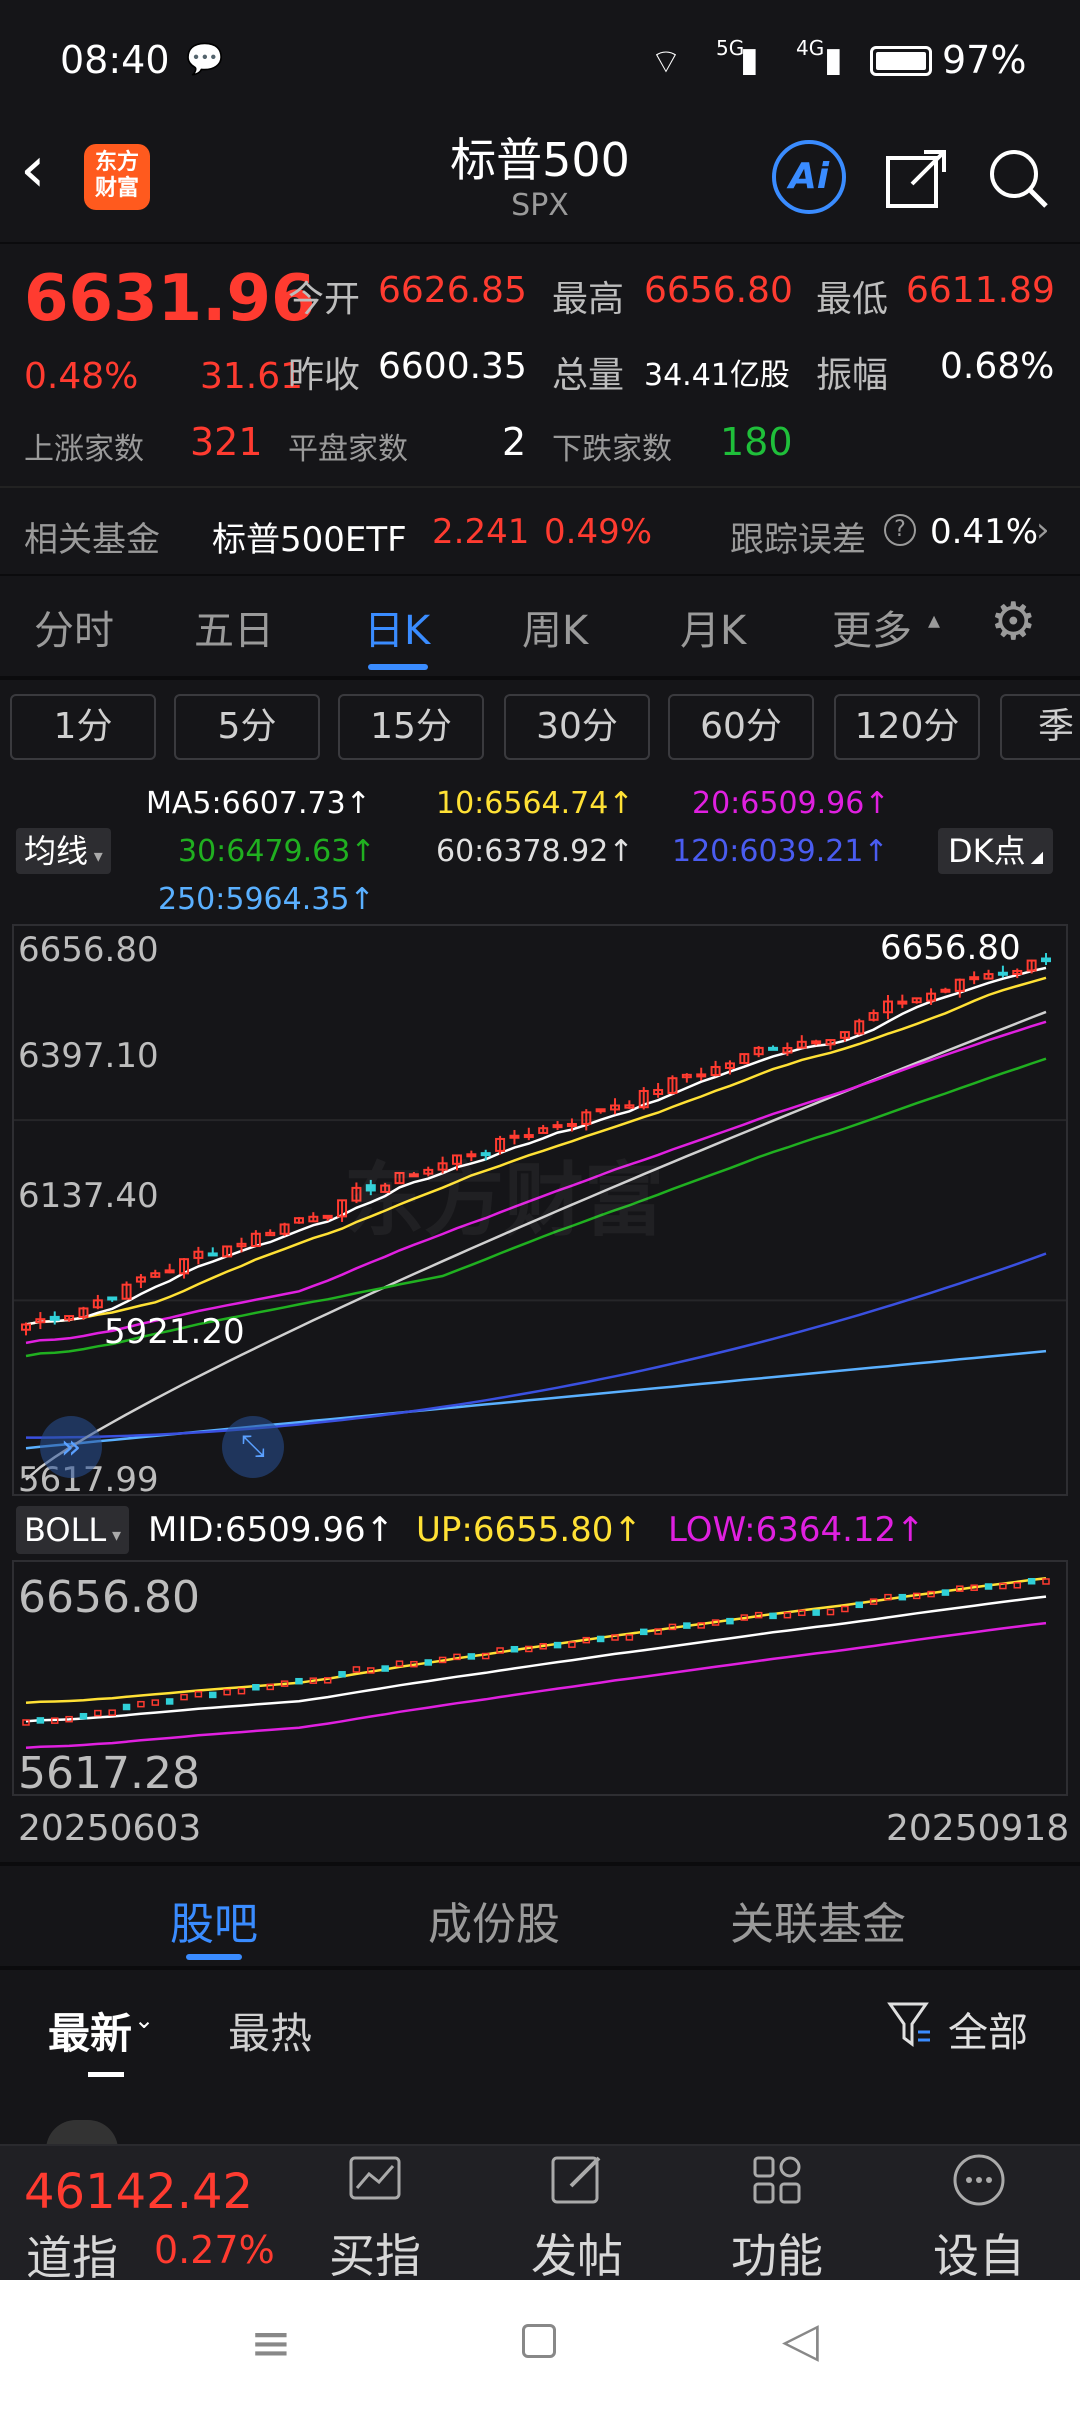 This screenshot has width=1080, height=2412. Describe the element at coordinates (63, 851) in the screenshot. I see `ma-selector: 均线 ▾` at that location.